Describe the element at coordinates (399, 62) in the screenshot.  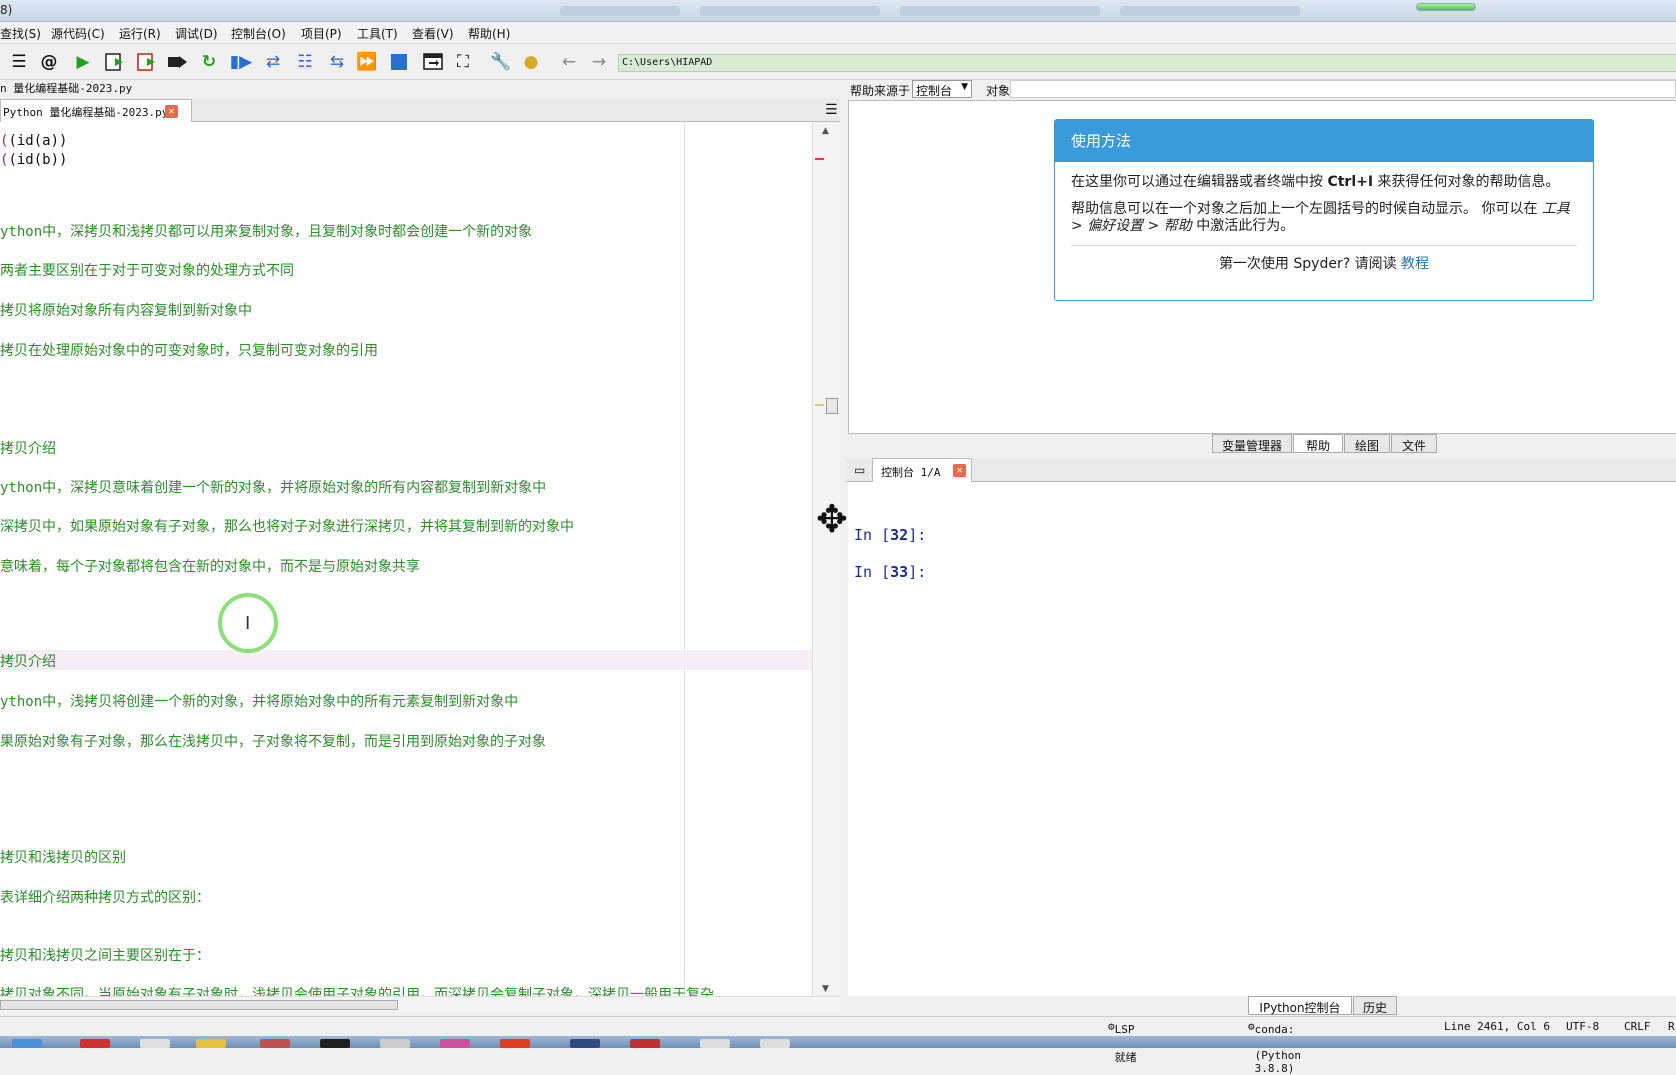
I see `stop-icon` at that location.